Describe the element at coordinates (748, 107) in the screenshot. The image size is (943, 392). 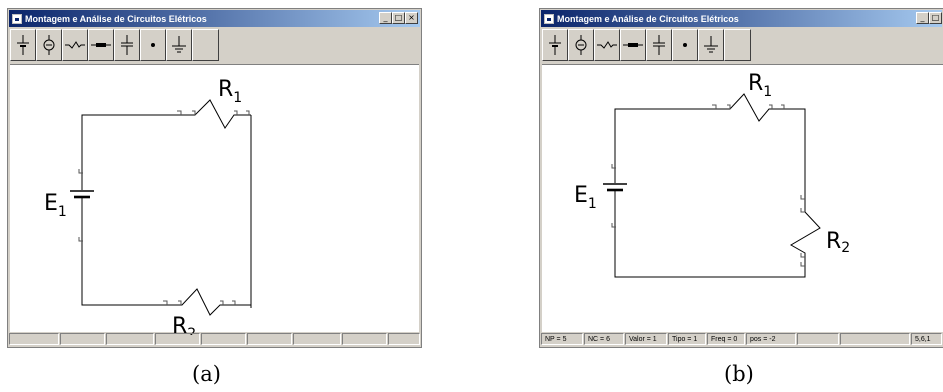
I see `resistor-r1` at that location.